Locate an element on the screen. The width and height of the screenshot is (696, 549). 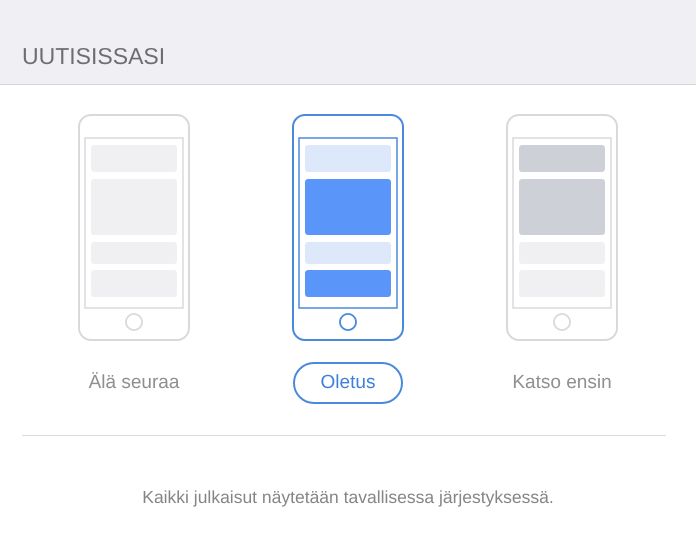
option-label: Älä seuraa is located at coordinates (134, 383).